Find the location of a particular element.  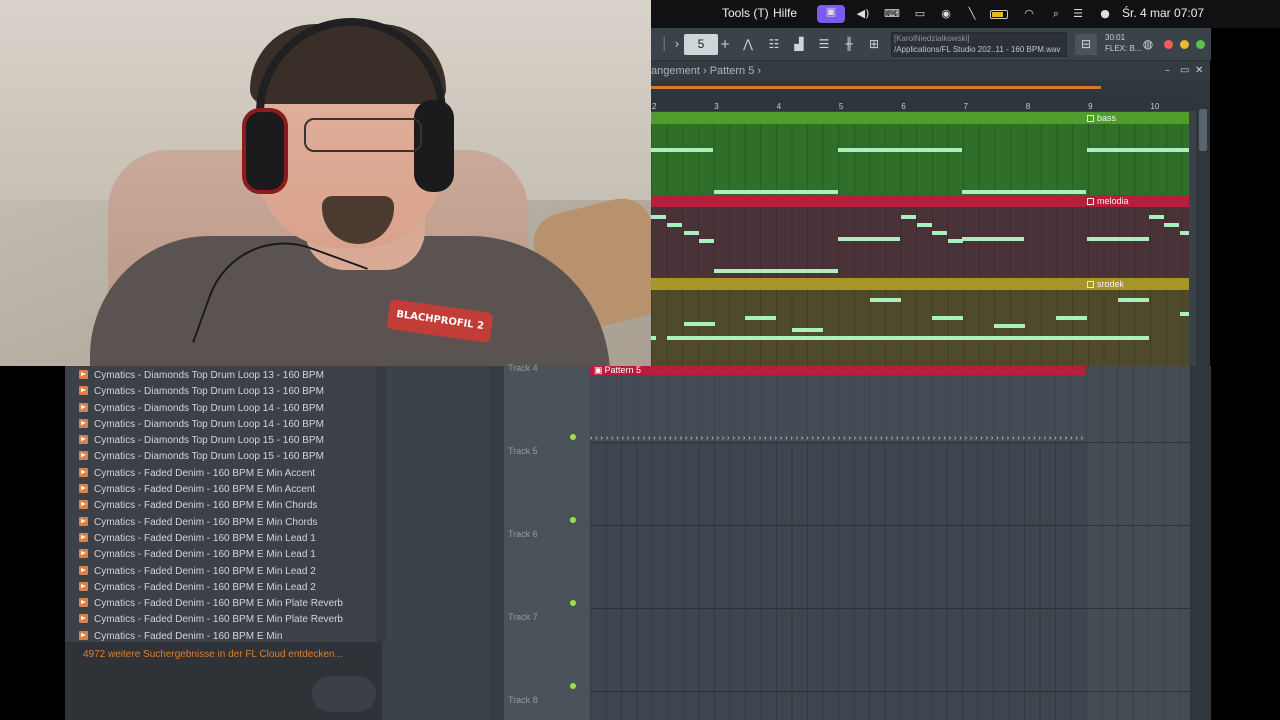

menubar-clock: Śr. 4 mar 07:07 is located at coordinates (1163, 13).